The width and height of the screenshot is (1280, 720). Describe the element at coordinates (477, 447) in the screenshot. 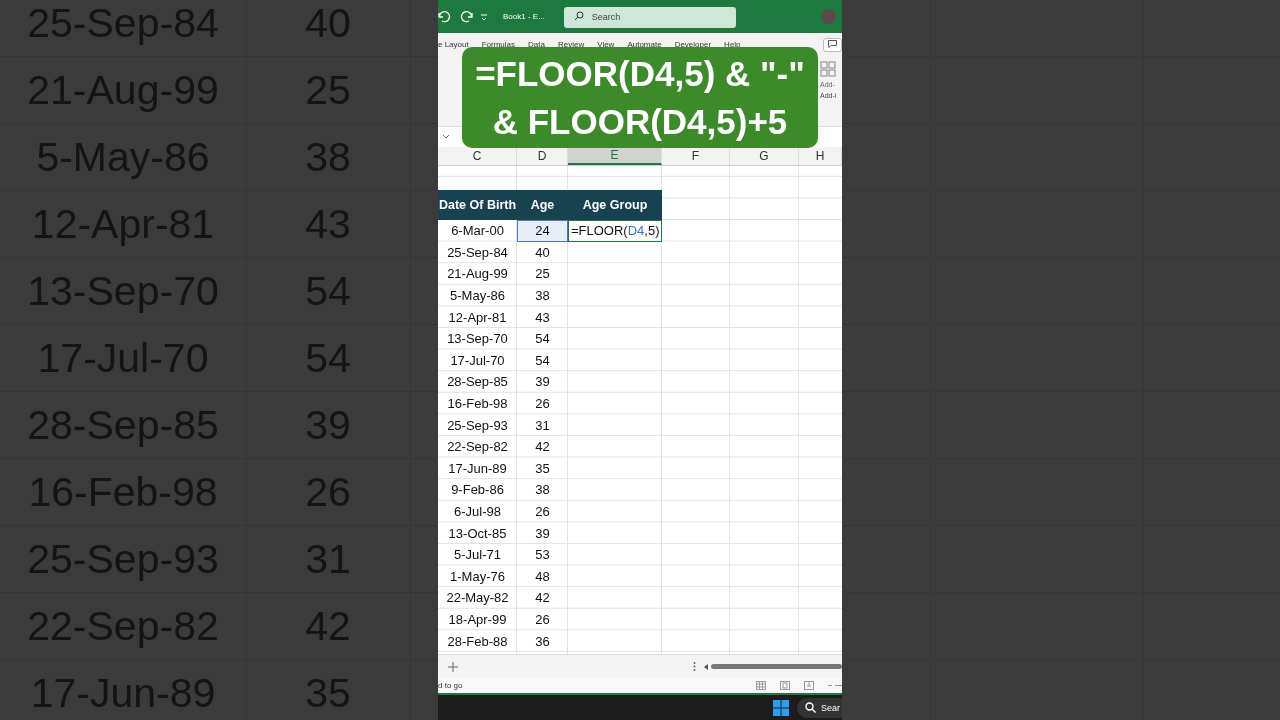

I see `table-cell-text: 22-Sep-82` at that location.